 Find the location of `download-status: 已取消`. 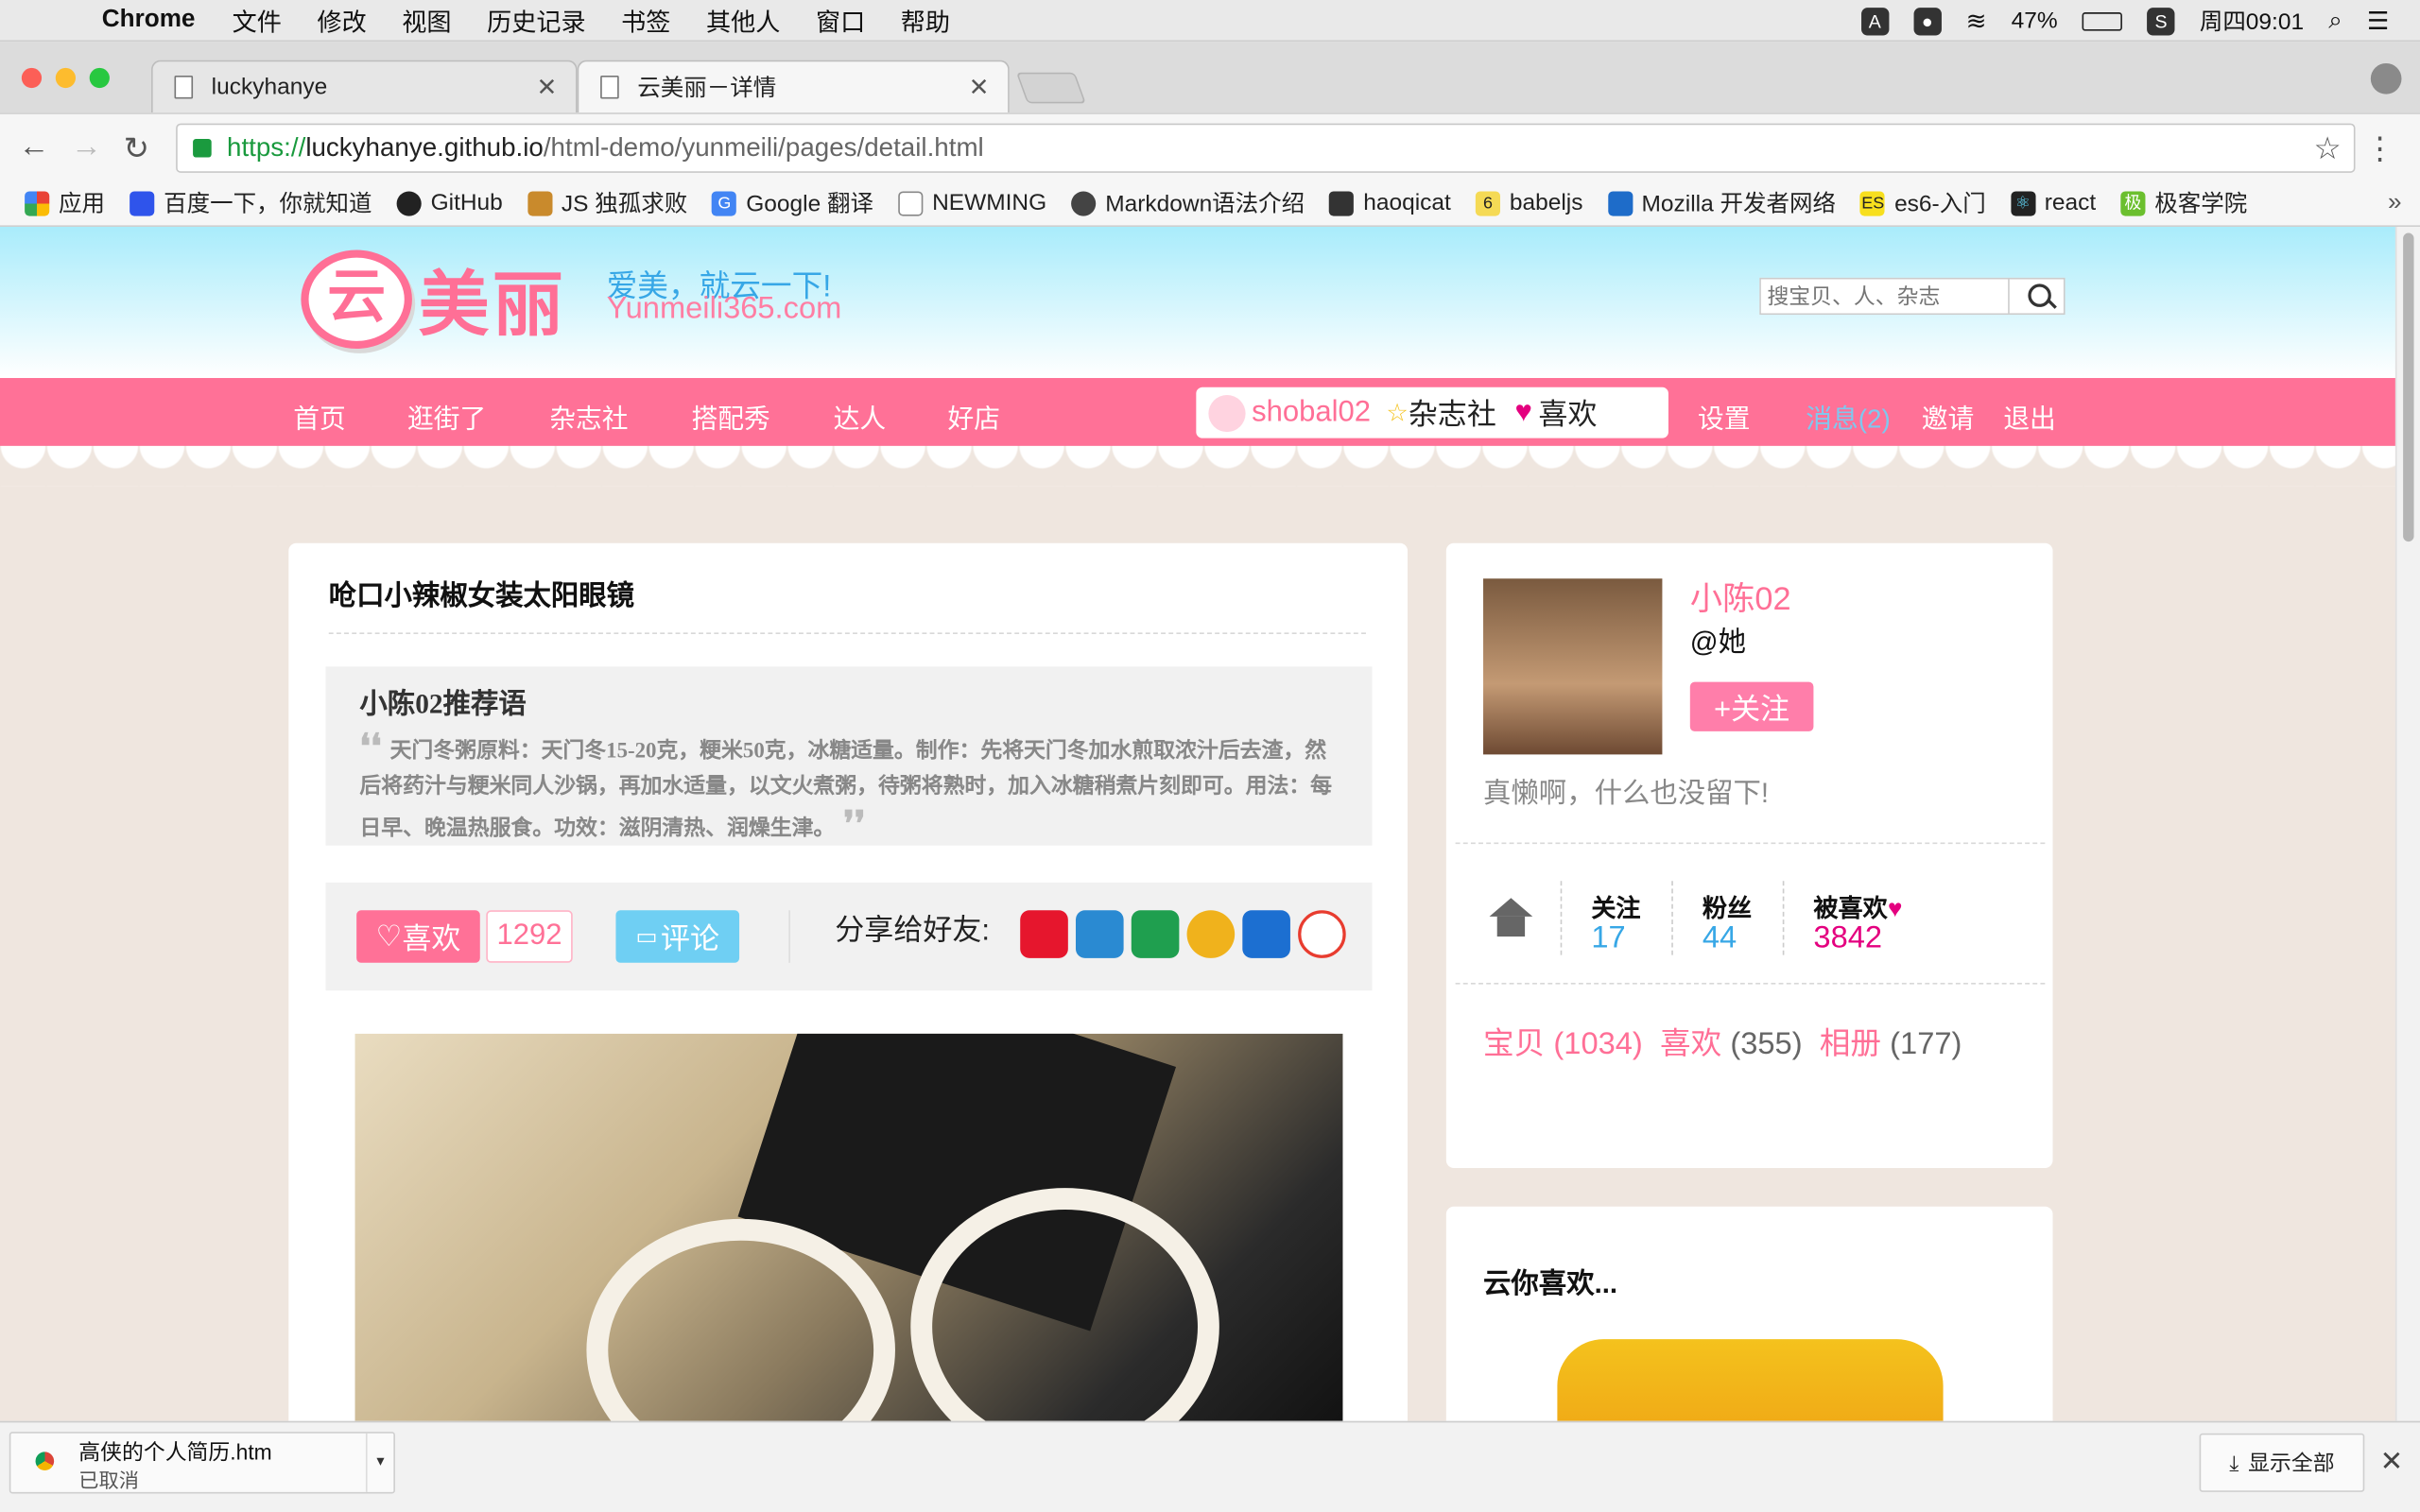

download-status: 已取消 is located at coordinates (108, 1480).